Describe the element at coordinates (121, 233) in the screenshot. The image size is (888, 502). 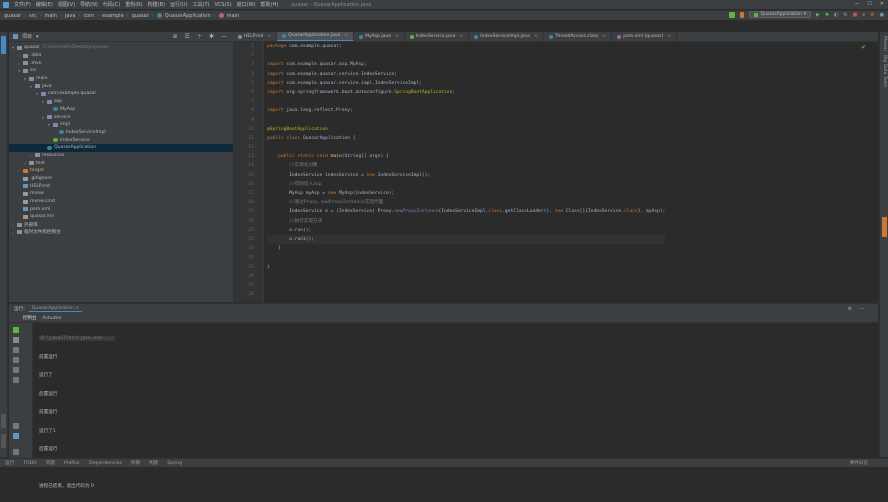
I see `tree-node: › 临时文件和控制台` at that location.